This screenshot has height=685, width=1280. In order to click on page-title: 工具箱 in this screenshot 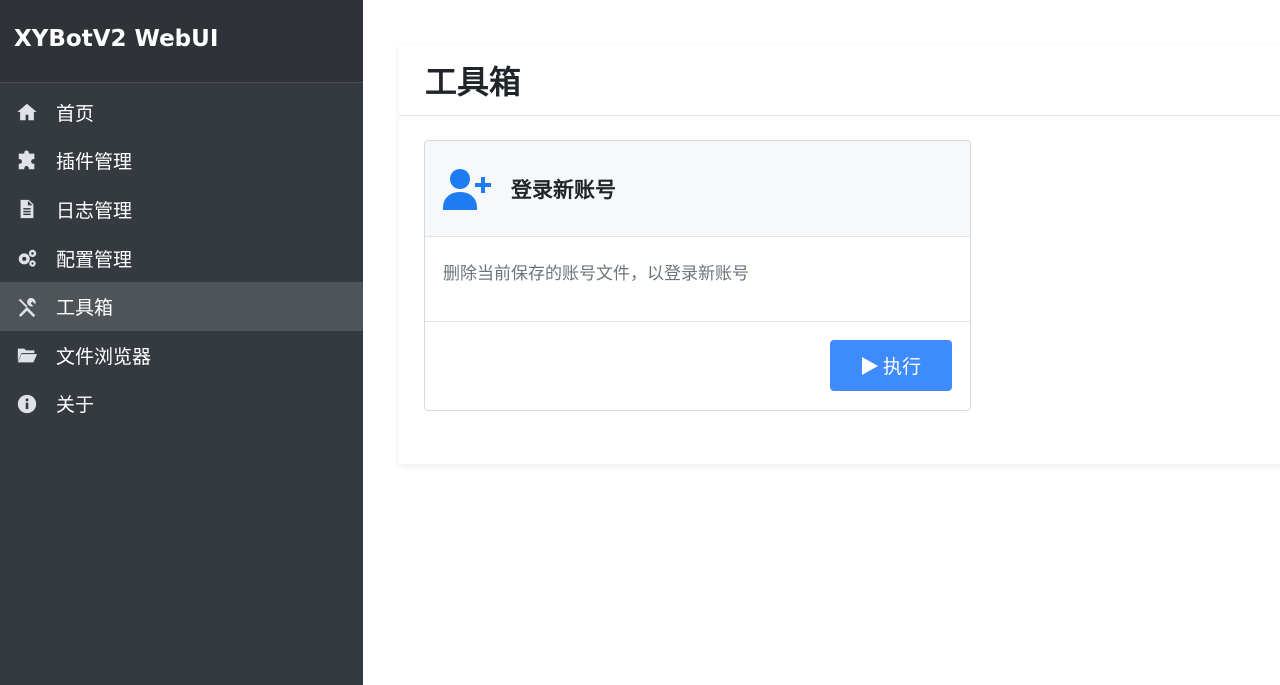, I will do `click(473, 82)`.